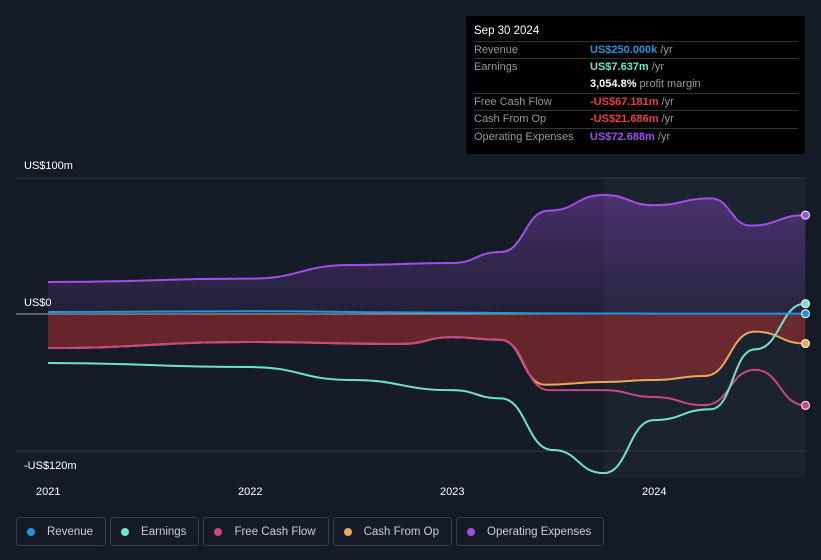 This screenshot has height=560, width=821. Describe the element at coordinates (805, 314) in the screenshot. I see `endpoint-revenue` at that location.